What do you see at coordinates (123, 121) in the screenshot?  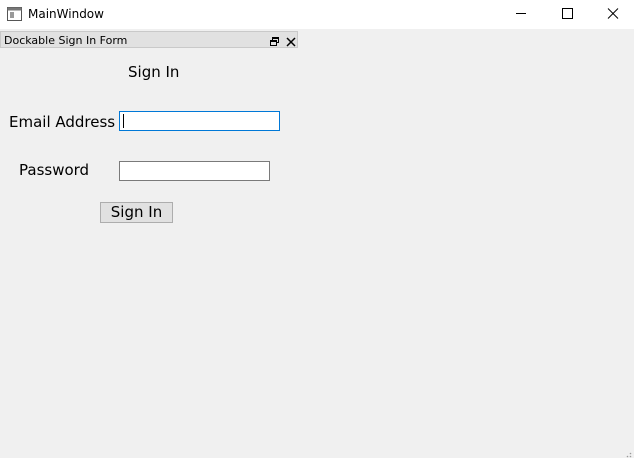 I see `text-caret` at bounding box center [123, 121].